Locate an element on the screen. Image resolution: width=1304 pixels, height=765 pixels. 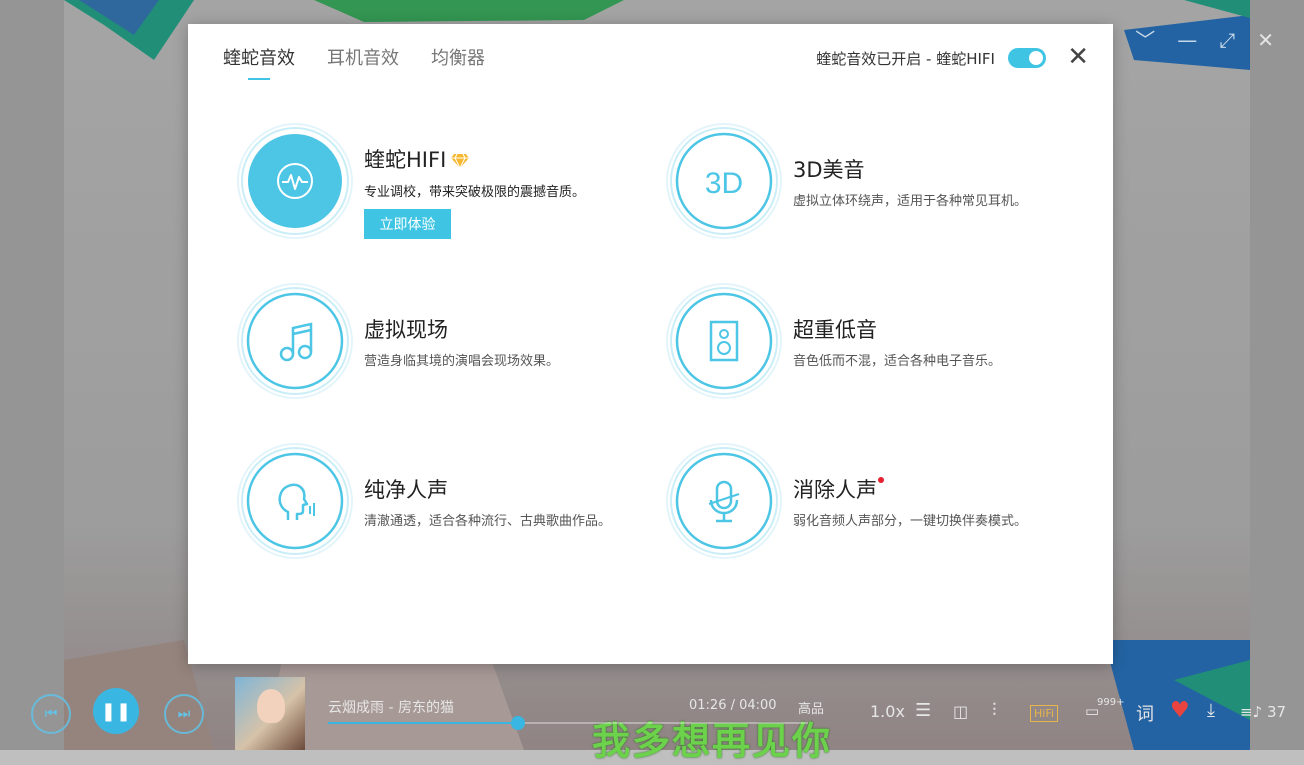
quality-badge: 高品 is located at coordinates (811, 707).